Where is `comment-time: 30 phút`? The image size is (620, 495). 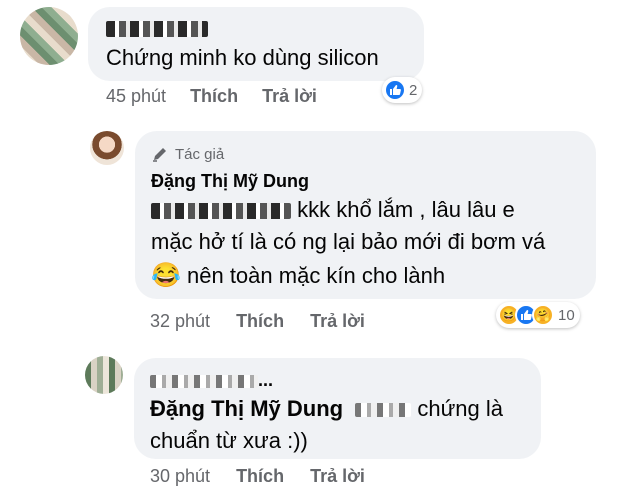
comment-time: 30 phút is located at coordinates (180, 476).